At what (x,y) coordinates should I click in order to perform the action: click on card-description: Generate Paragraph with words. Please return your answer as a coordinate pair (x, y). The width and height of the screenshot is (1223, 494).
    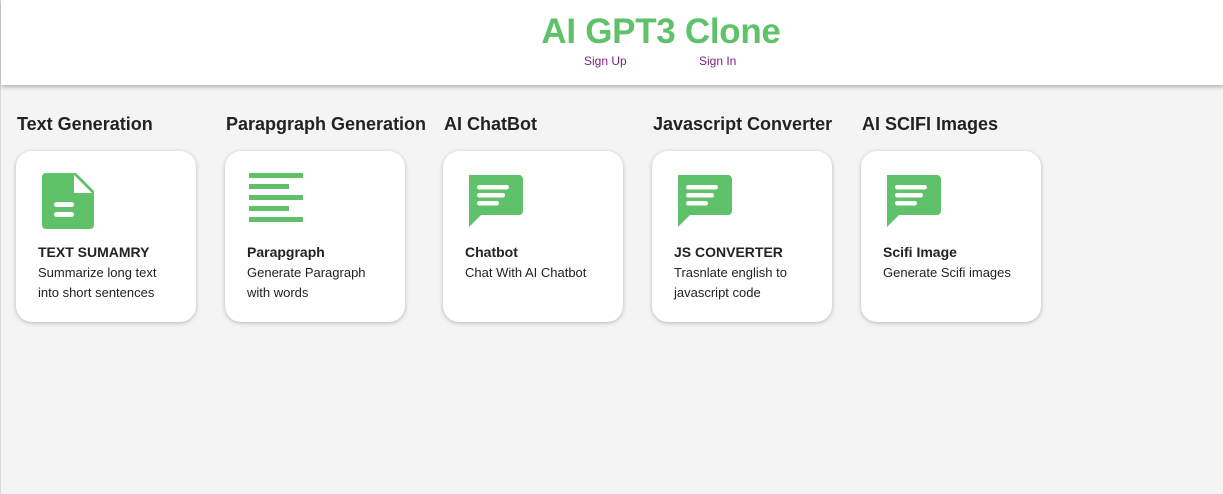
    Looking at the image, I should click on (306, 282).